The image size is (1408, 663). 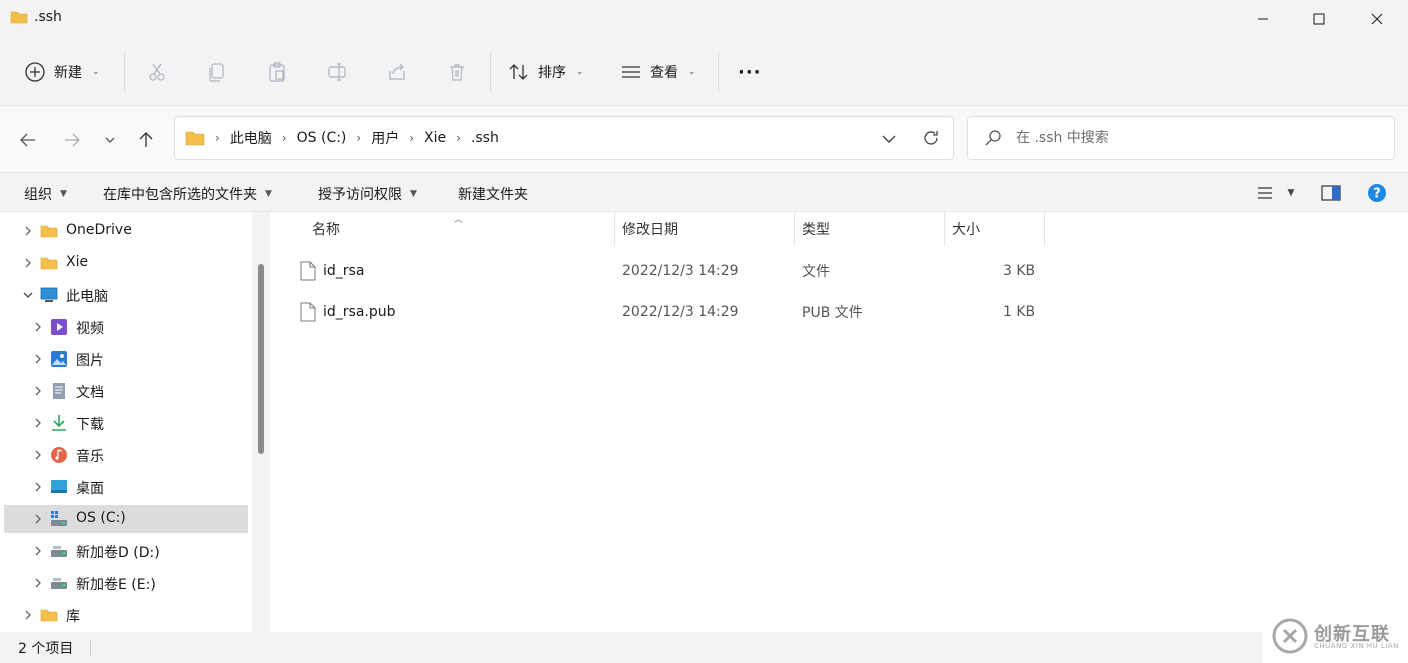 I want to click on delete-button, so click(x=457, y=72).